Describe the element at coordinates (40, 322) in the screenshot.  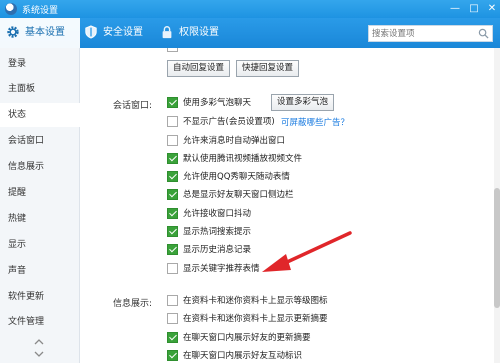
I see `sidebar-item-file-management: 文件管理` at that location.